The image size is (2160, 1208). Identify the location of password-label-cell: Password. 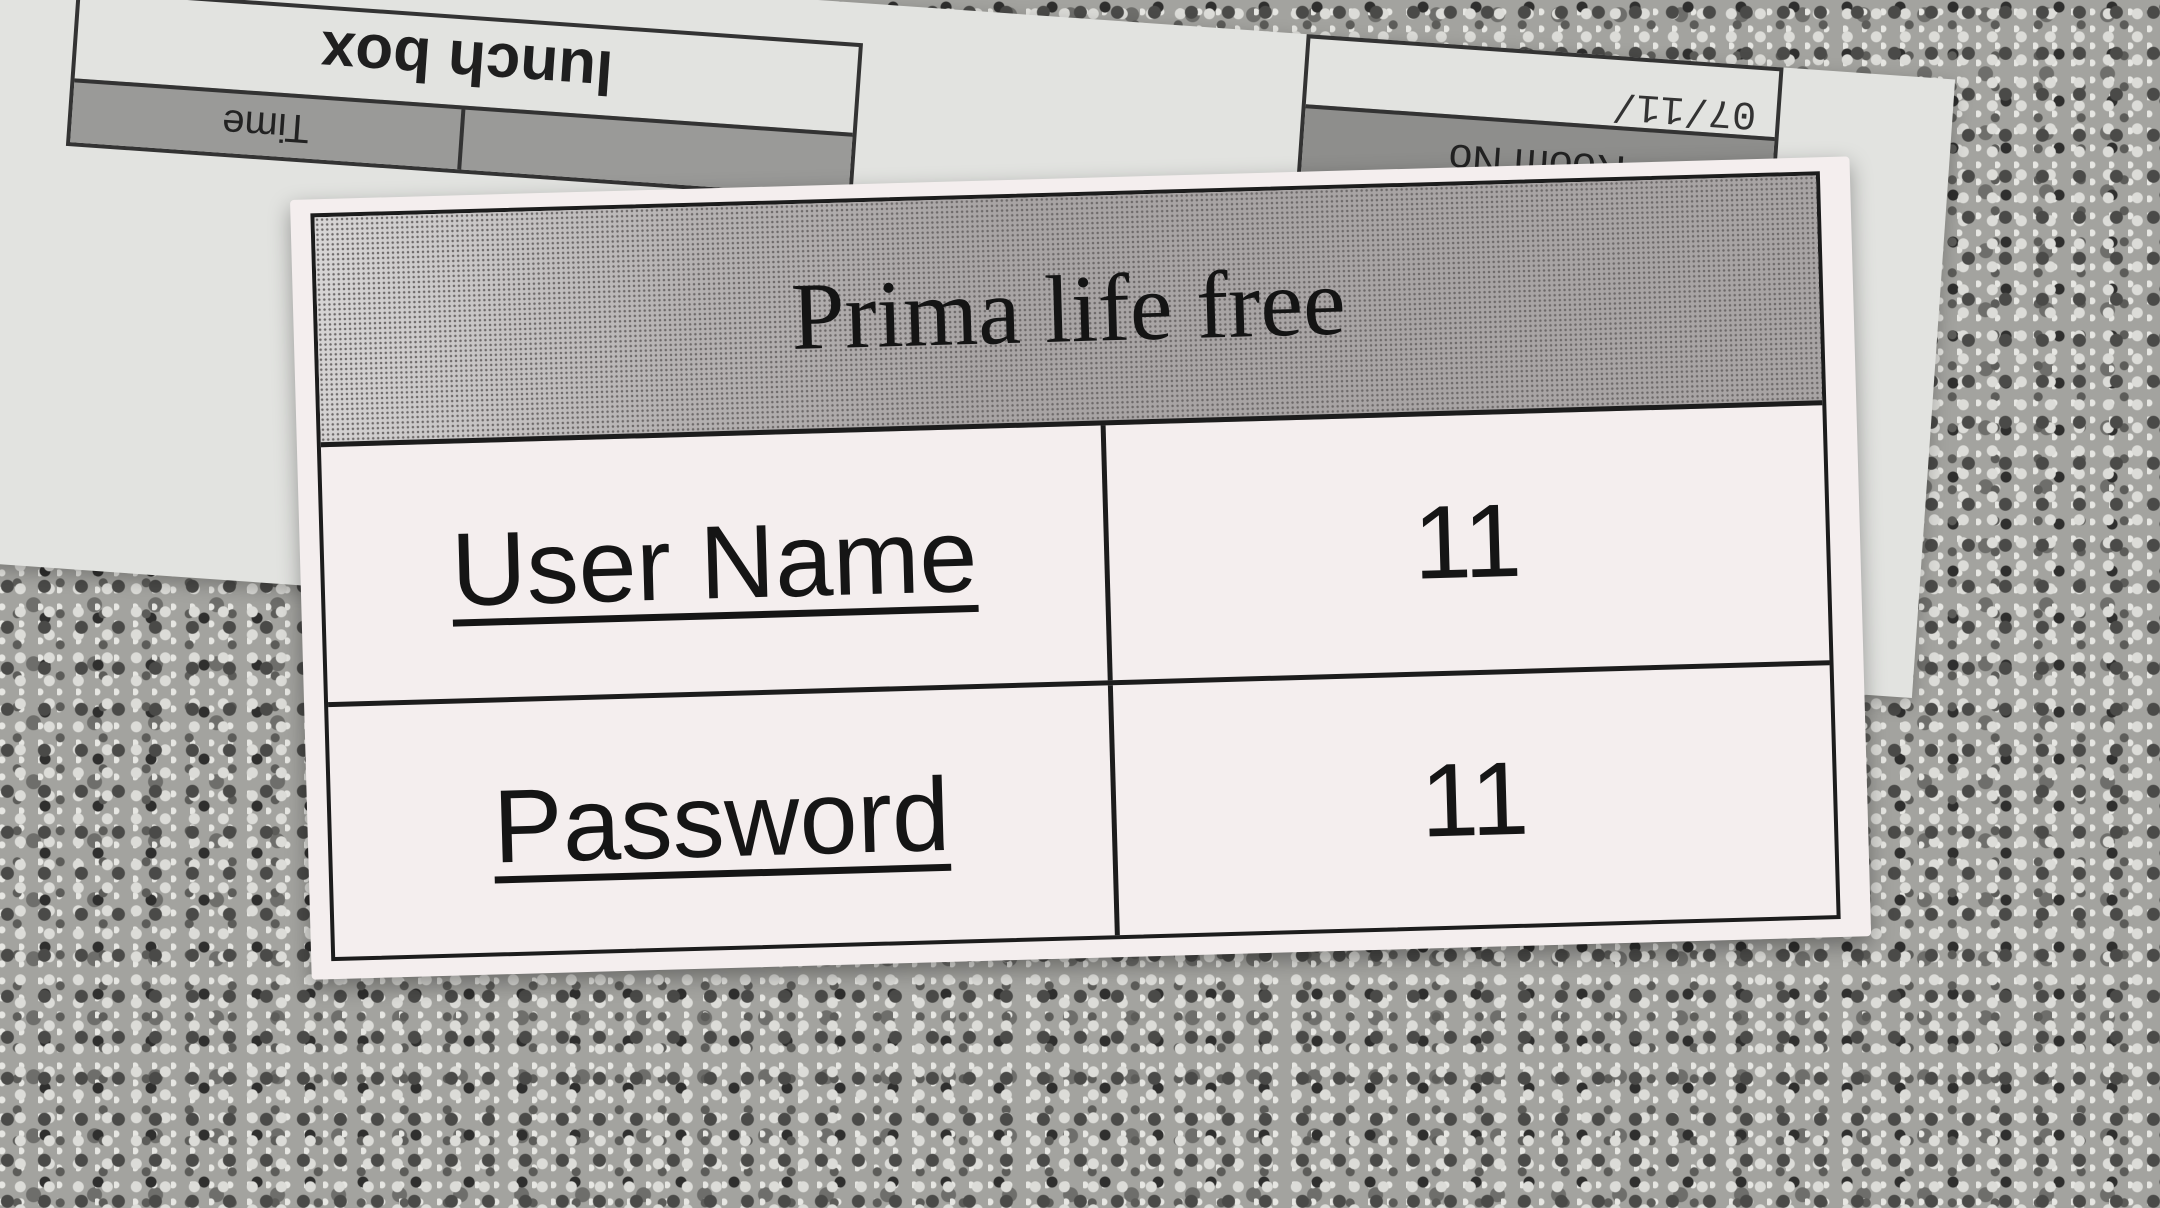
(724, 821).